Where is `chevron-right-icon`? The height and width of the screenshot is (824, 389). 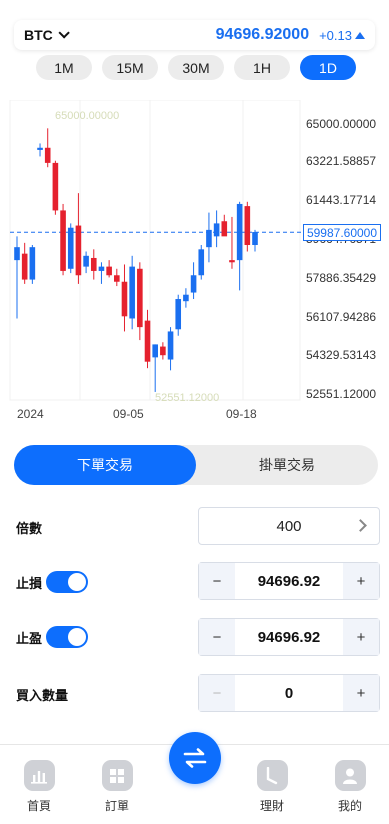
chevron-right-icon is located at coordinates (360, 525).